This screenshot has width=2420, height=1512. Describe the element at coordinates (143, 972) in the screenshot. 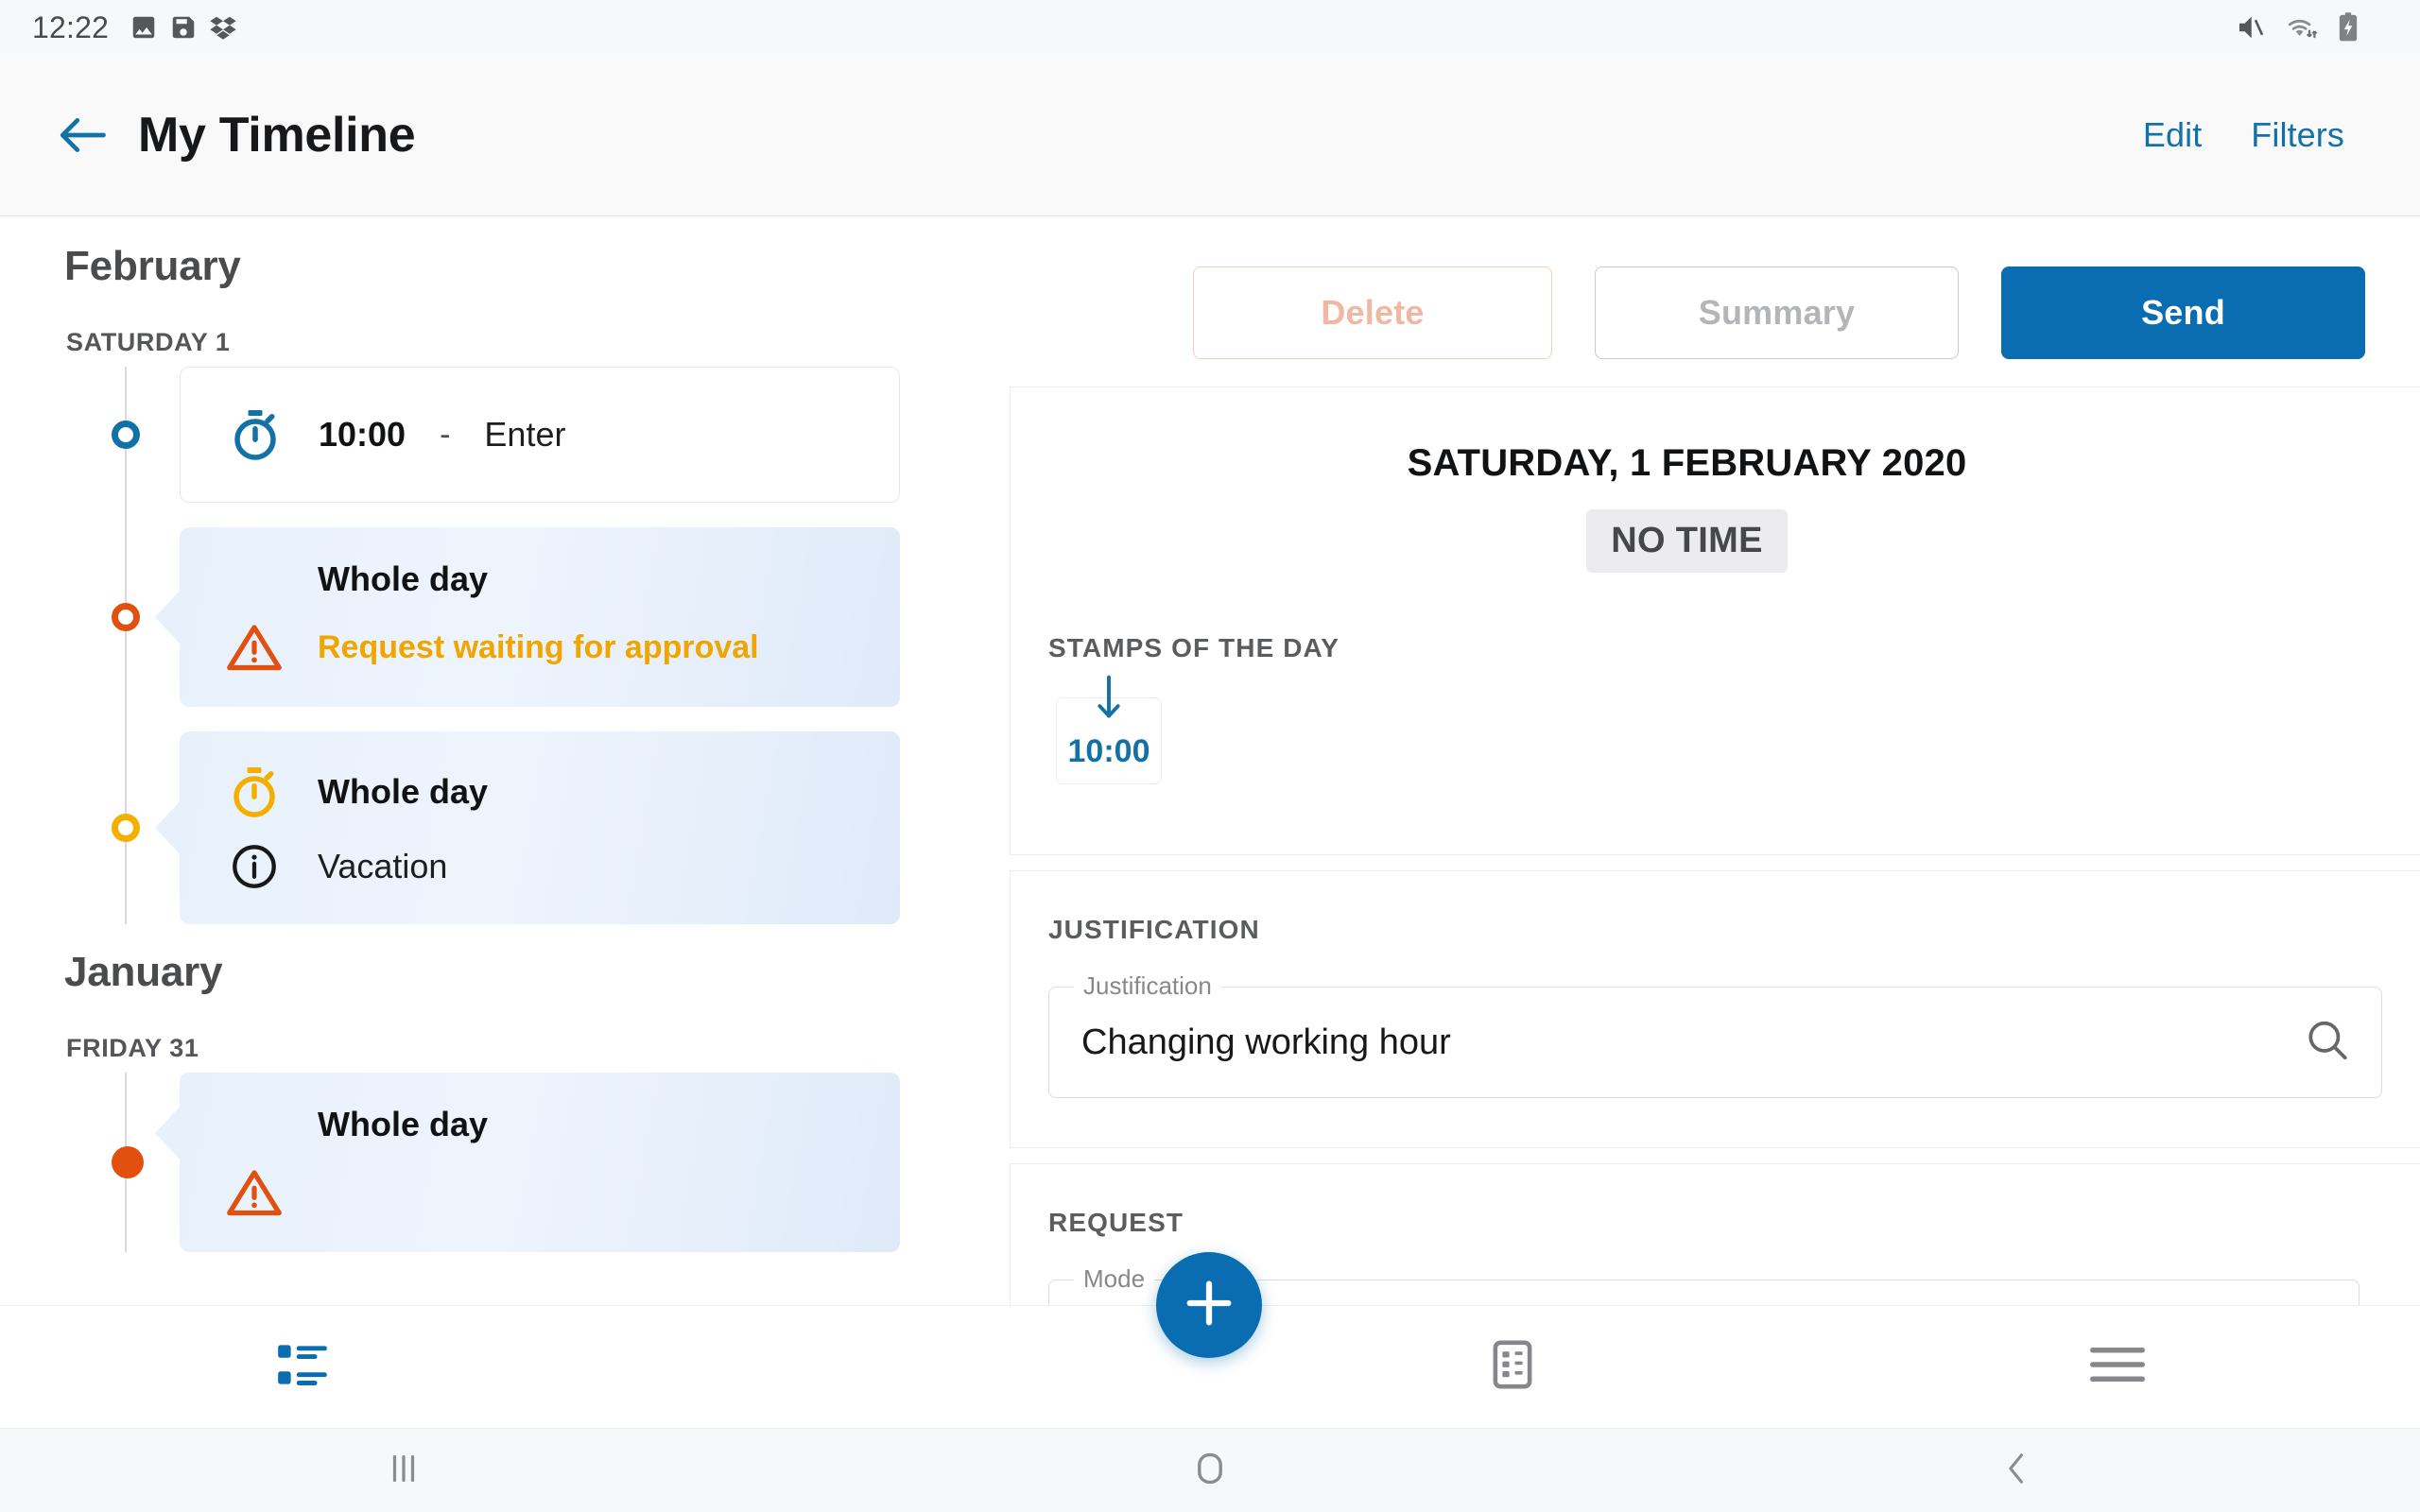

I see `month-heading-january: January` at that location.